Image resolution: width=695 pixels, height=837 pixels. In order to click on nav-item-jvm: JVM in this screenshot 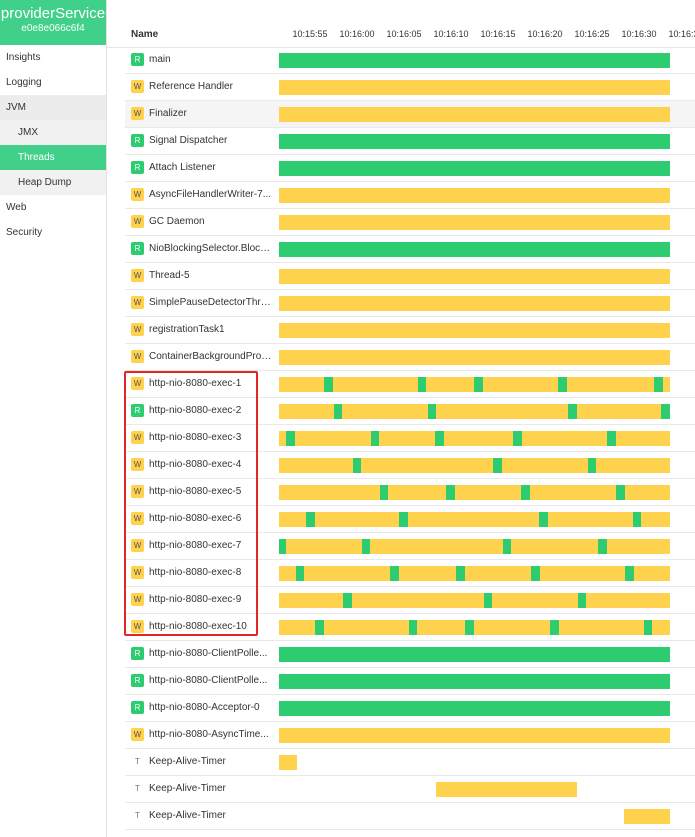, I will do `click(53, 107)`.